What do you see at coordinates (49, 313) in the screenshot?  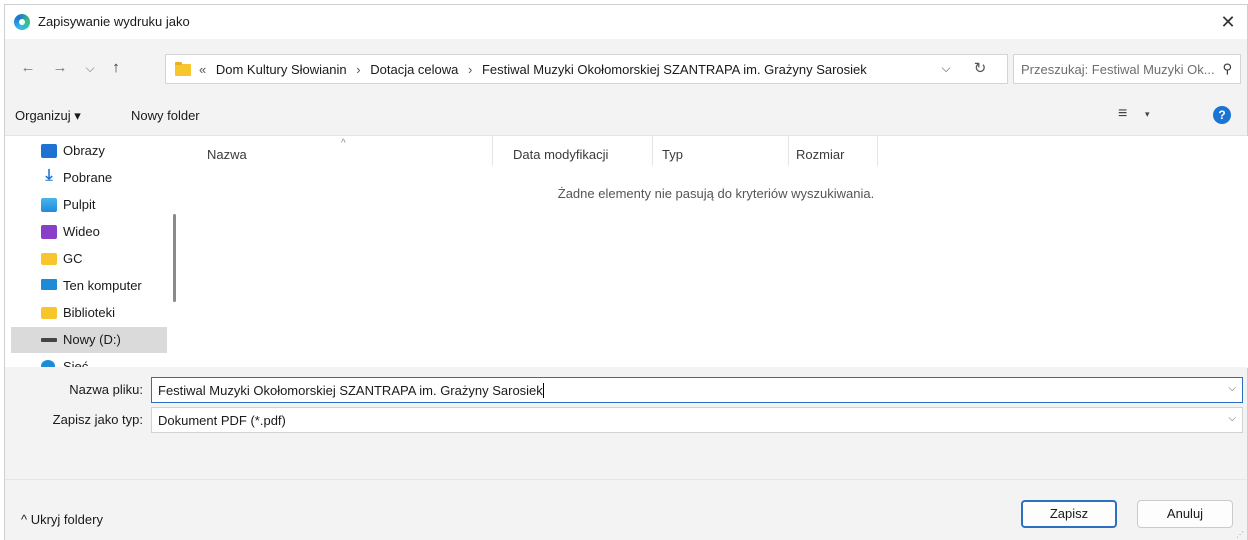 I see `libraries-icon` at bounding box center [49, 313].